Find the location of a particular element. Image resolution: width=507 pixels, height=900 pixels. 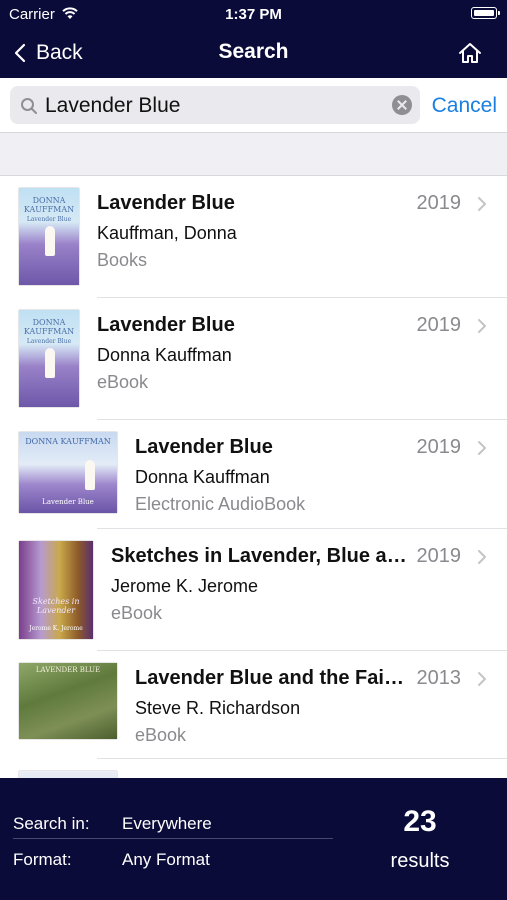

cover-title-text: LAVENDER BLUE is located at coordinates (68, 670).